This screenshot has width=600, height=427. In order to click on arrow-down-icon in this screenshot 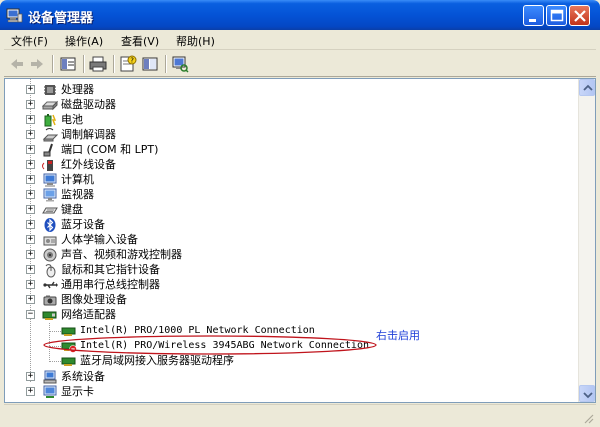, I will do `click(588, 395)`.